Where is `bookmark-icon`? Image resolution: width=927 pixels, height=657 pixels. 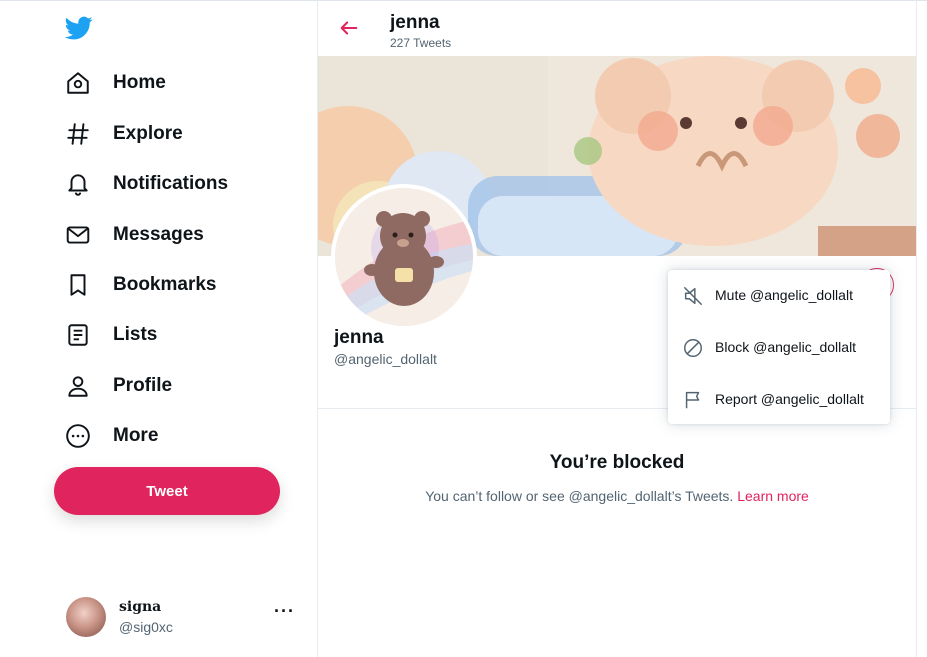
bookmark-icon is located at coordinates (78, 285).